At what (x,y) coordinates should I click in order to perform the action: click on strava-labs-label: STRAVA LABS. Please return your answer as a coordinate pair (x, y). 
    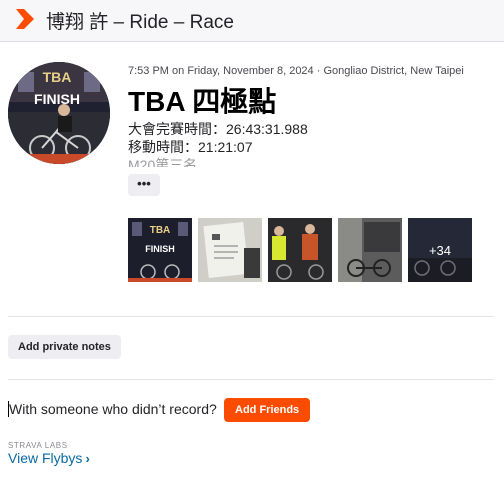
    Looking at the image, I should click on (38, 445).